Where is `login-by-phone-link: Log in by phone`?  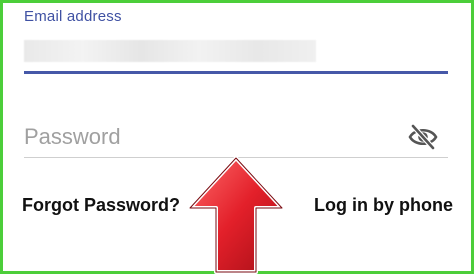
login-by-phone-link: Log in by phone is located at coordinates (383, 205).